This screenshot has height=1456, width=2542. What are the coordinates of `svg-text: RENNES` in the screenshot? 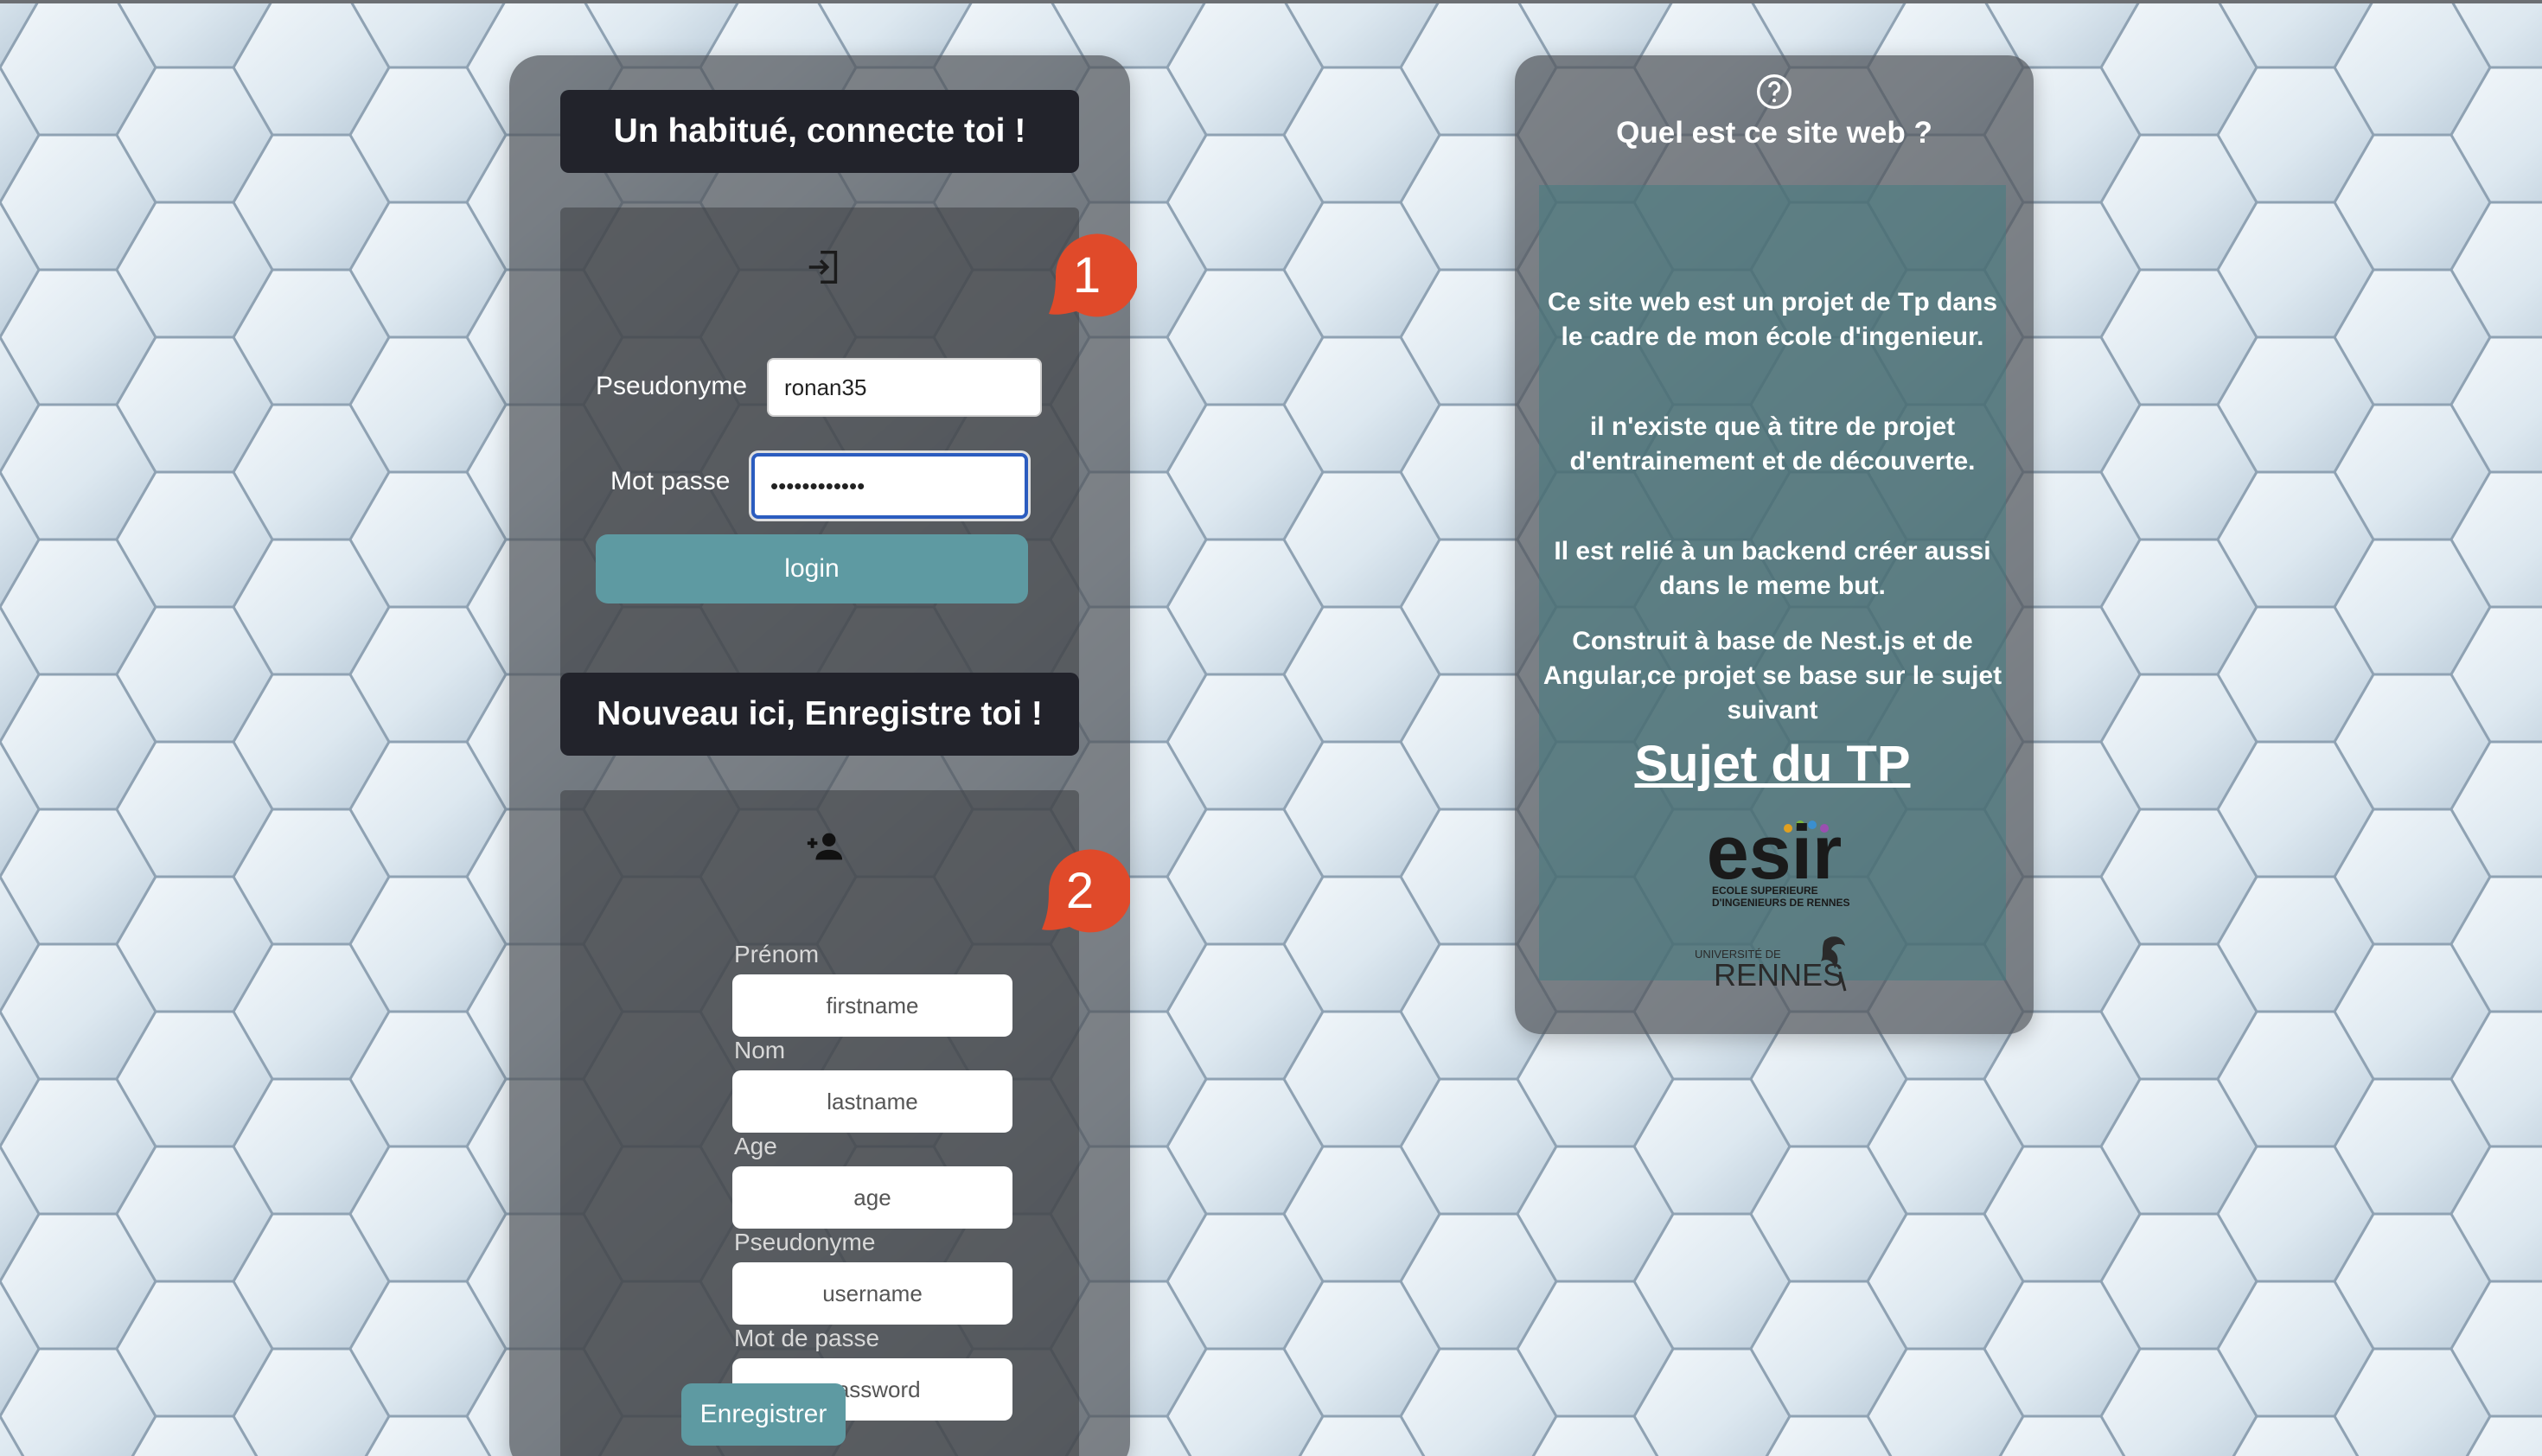 It's located at (1778, 975).